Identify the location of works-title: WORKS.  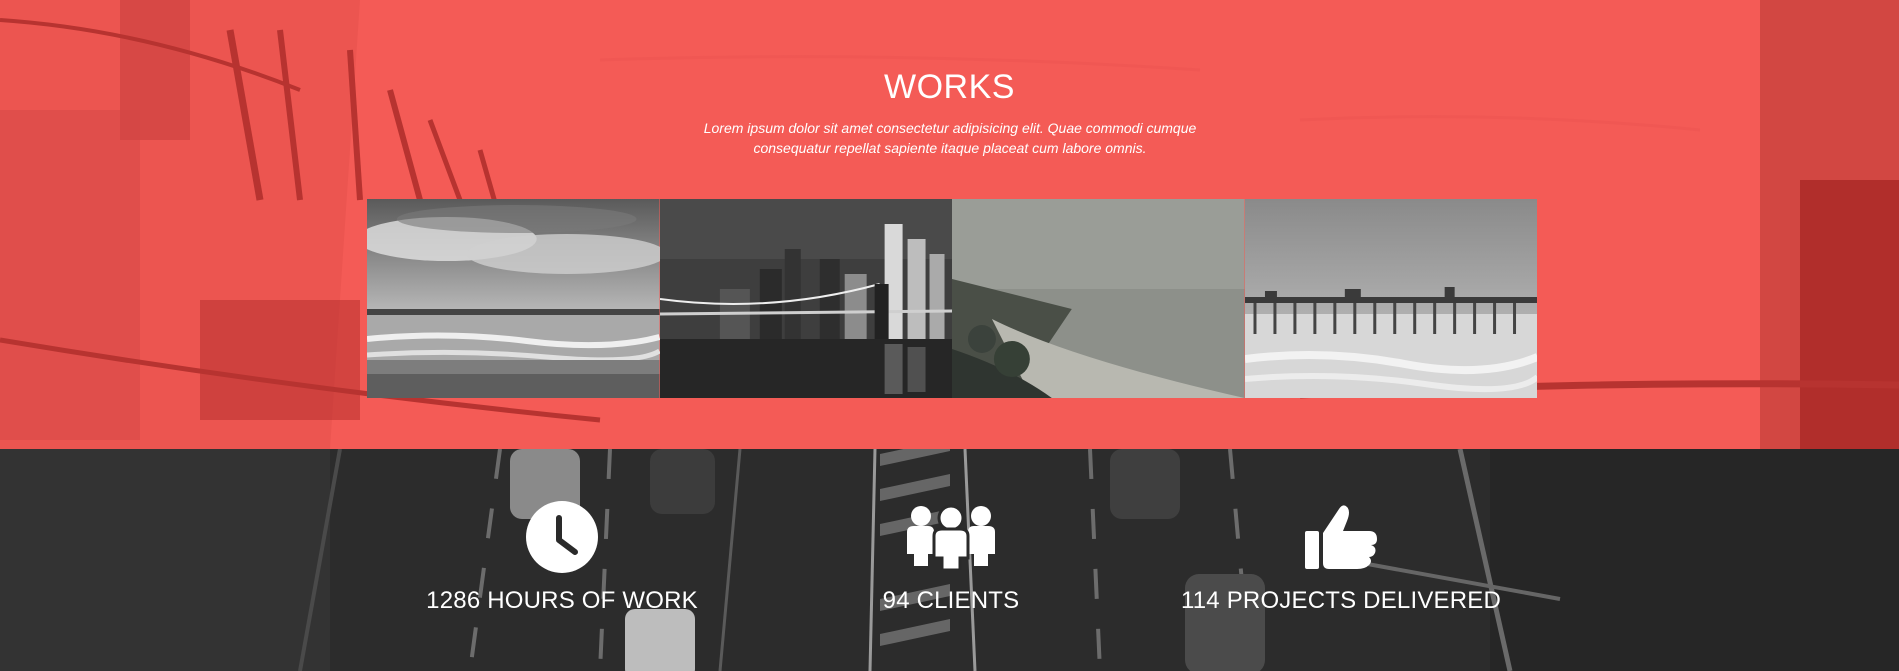
(949, 87).